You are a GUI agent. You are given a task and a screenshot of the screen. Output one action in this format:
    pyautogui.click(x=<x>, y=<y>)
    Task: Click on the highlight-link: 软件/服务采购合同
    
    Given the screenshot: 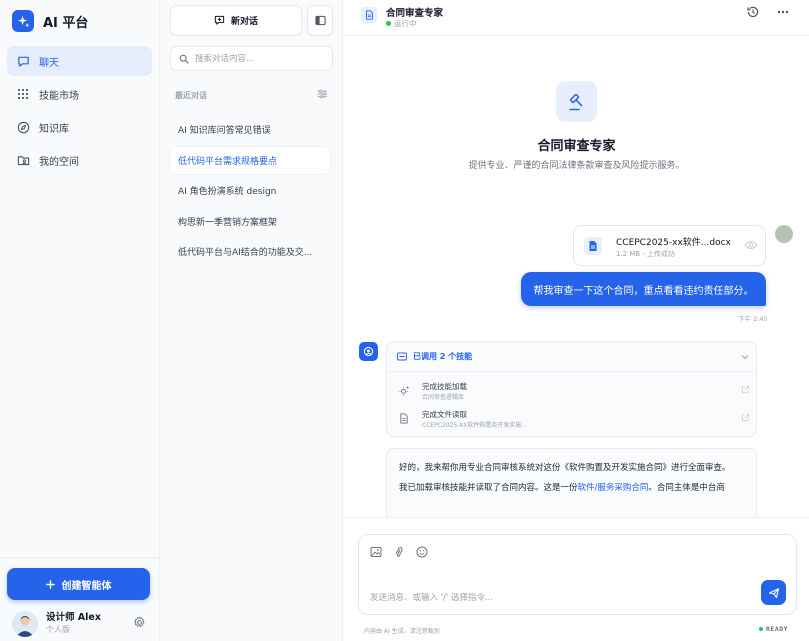 What is the action you would take?
    pyautogui.click(x=613, y=488)
    